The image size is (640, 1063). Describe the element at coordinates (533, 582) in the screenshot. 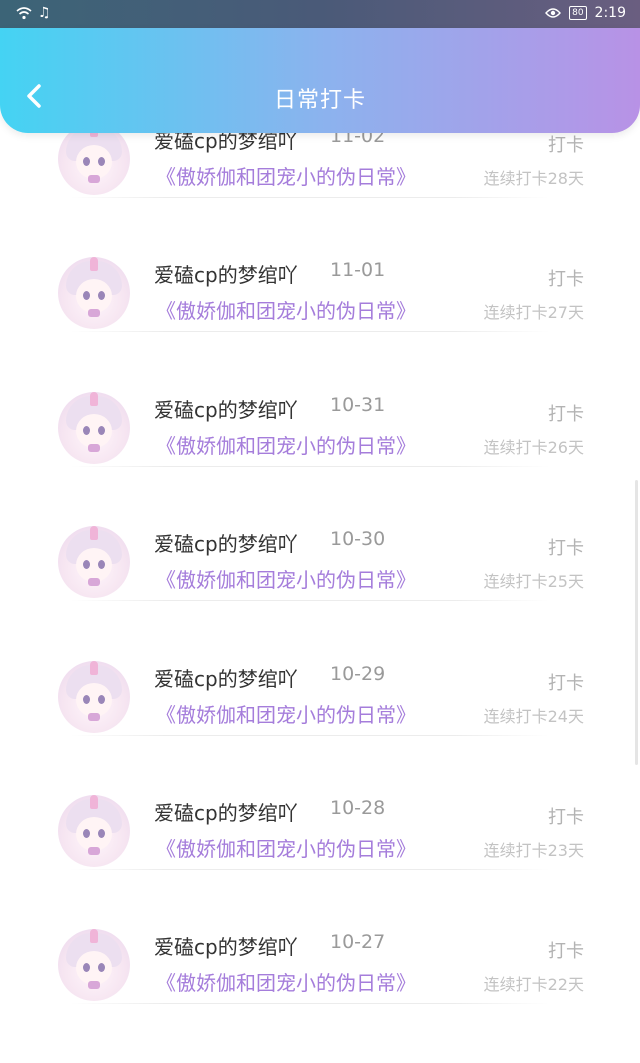

I see `streak-count: 连续打卡25天` at that location.